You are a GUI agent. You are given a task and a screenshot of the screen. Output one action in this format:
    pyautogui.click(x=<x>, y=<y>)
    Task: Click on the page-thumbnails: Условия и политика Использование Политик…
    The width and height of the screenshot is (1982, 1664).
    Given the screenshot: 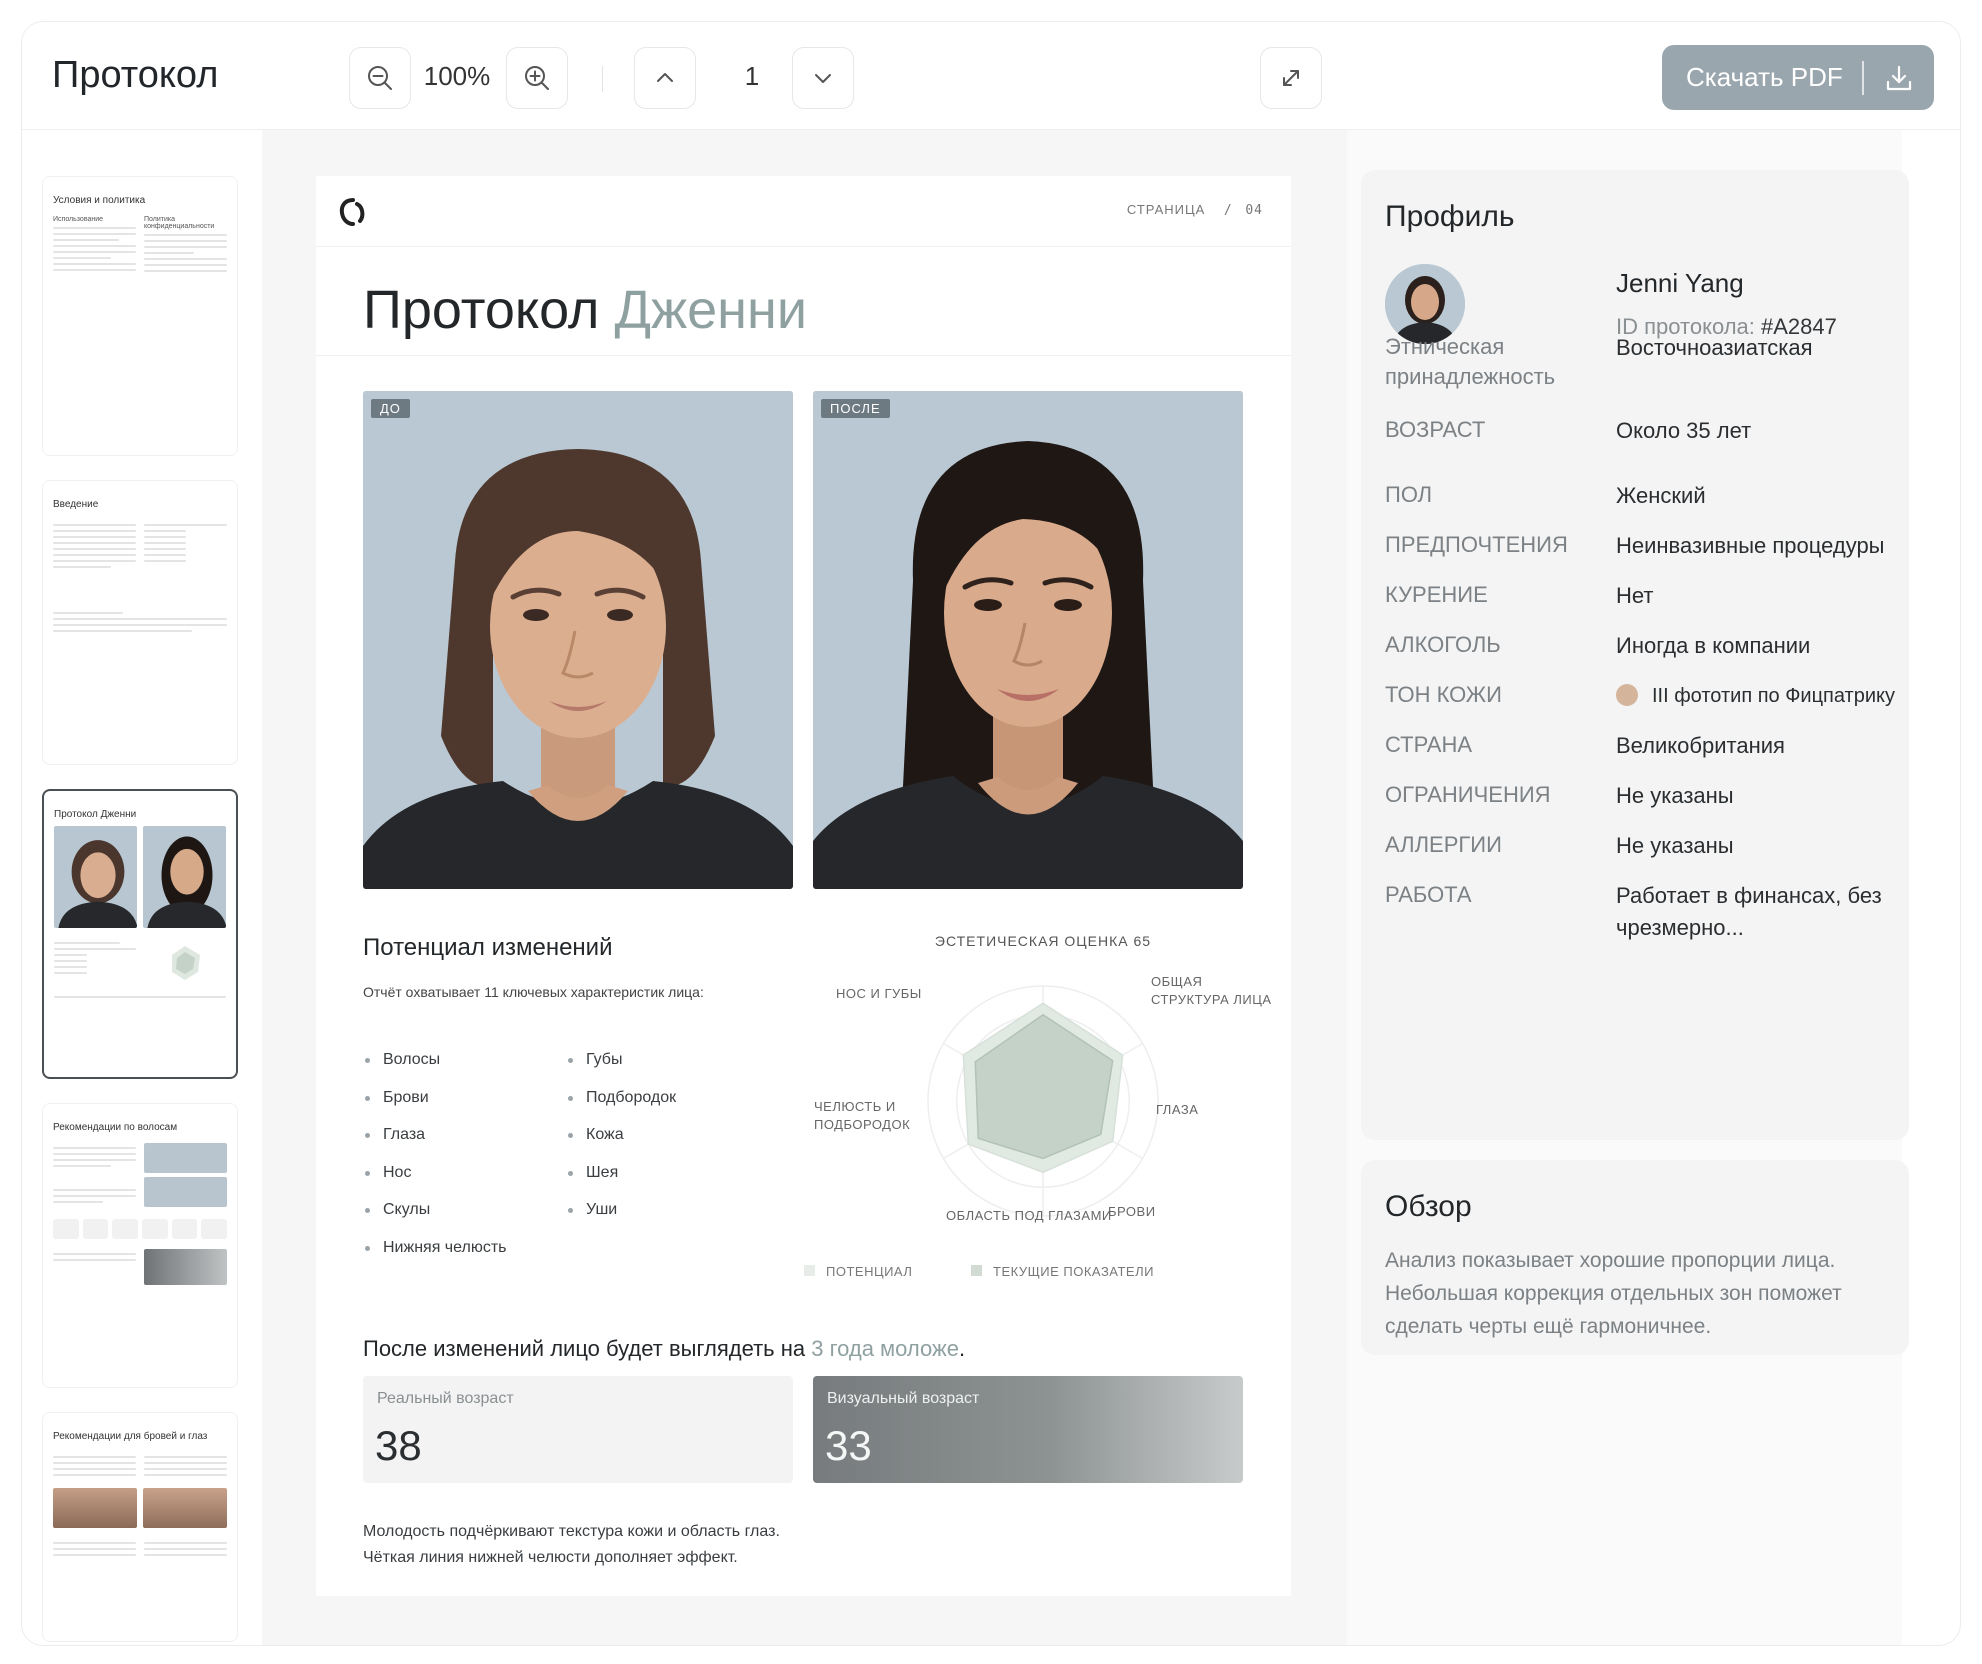 What is the action you would take?
    pyautogui.click(x=142, y=887)
    